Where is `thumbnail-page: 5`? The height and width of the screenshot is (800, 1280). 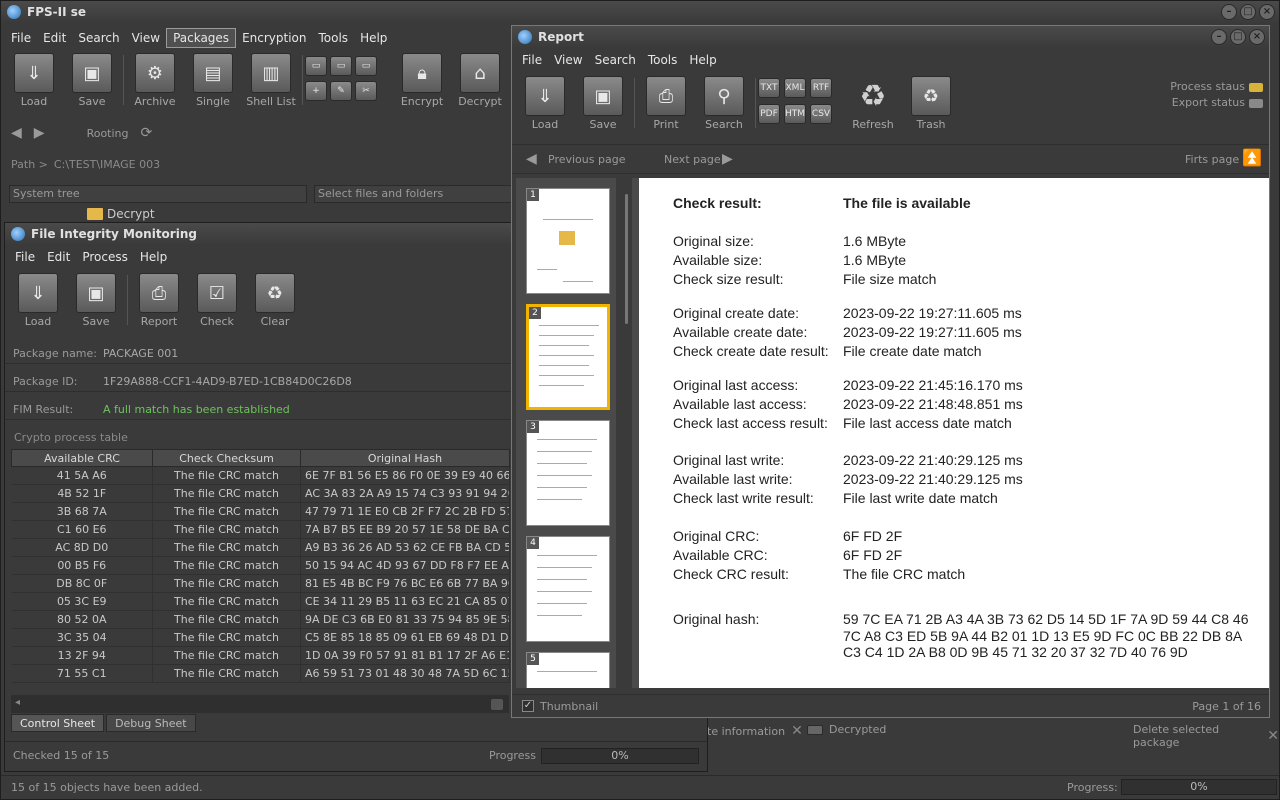 thumbnail-page: 5 is located at coordinates (568, 670).